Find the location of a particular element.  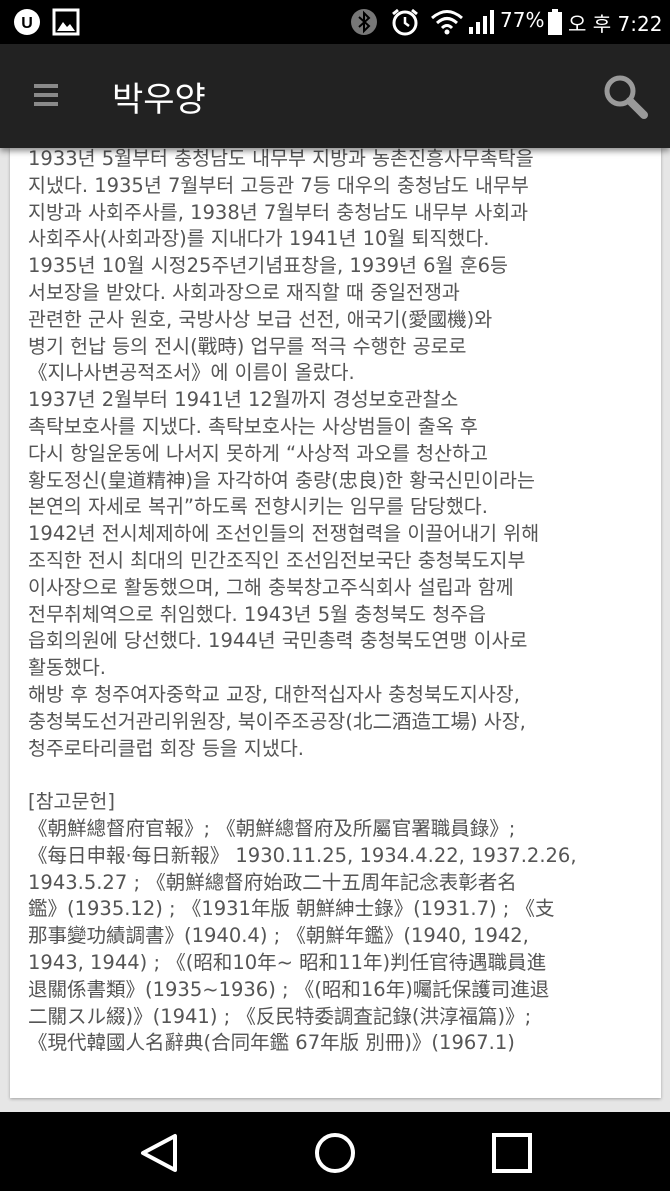

battery-icon is located at coordinates (555, 24).